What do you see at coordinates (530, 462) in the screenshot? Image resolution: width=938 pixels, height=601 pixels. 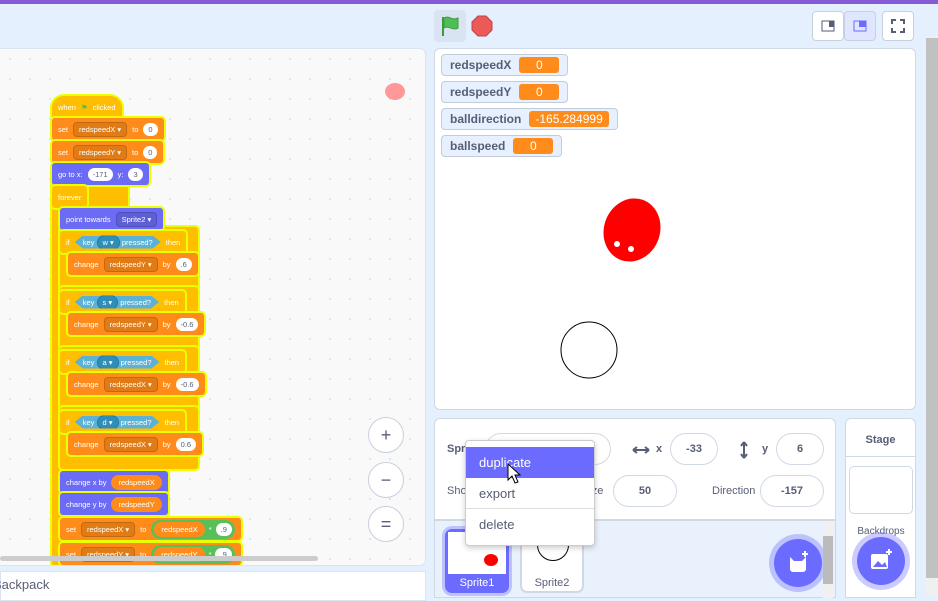 I see `menu-item-duplicate: duplicate` at bounding box center [530, 462].